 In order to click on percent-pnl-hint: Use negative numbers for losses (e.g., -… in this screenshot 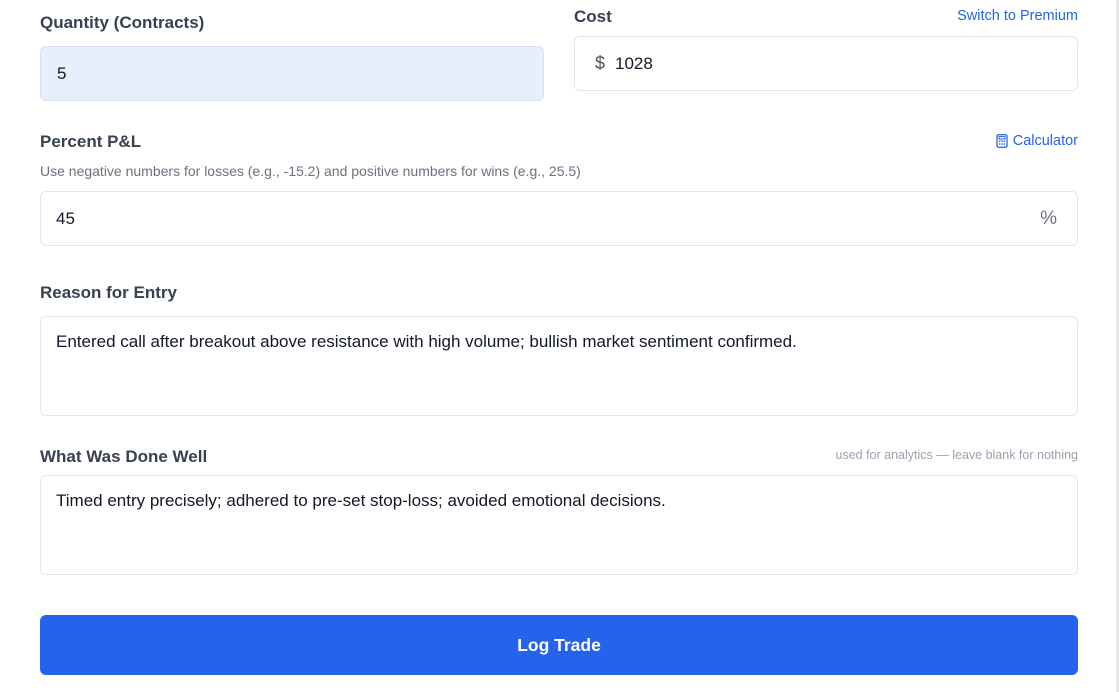, I will do `click(310, 171)`.